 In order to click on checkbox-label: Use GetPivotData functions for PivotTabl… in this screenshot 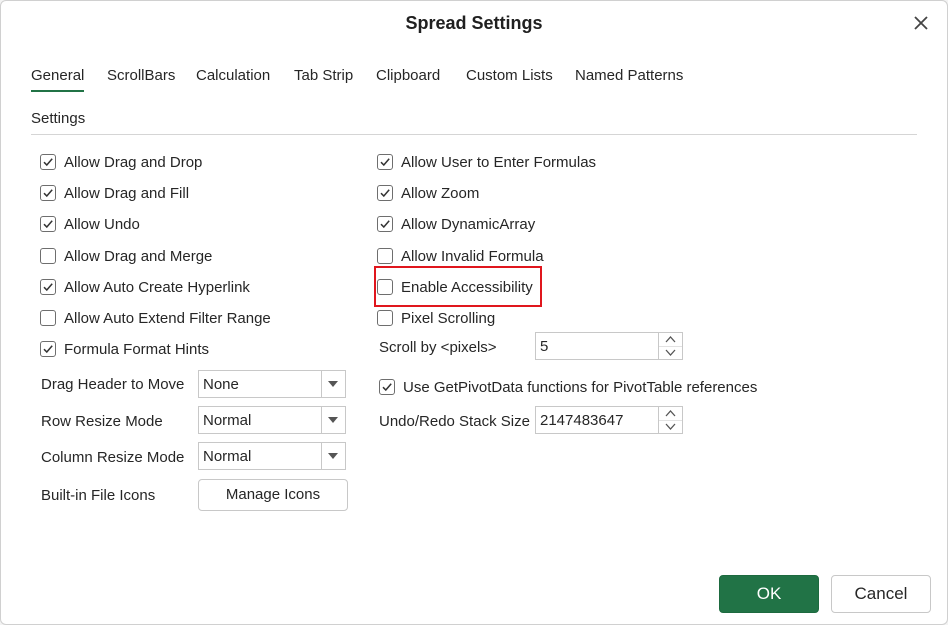, I will do `click(580, 387)`.